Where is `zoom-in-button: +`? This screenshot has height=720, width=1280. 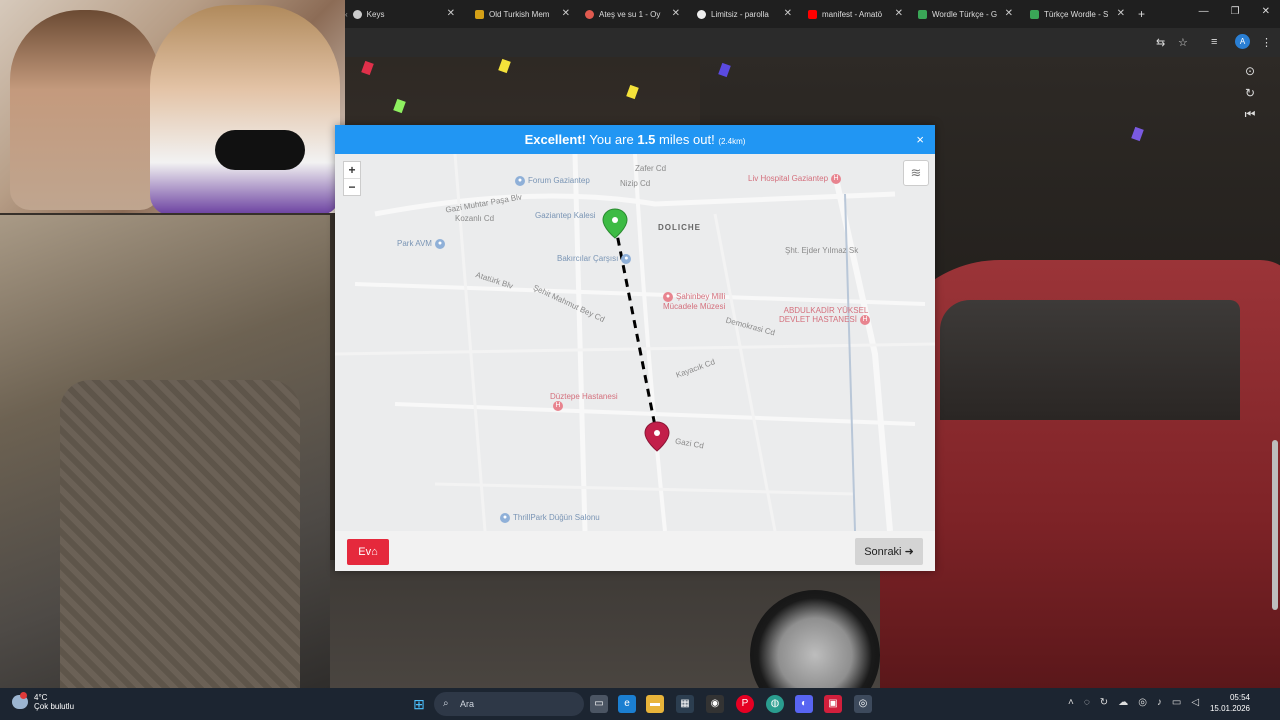
zoom-in-button: + is located at coordinates (352, 170).